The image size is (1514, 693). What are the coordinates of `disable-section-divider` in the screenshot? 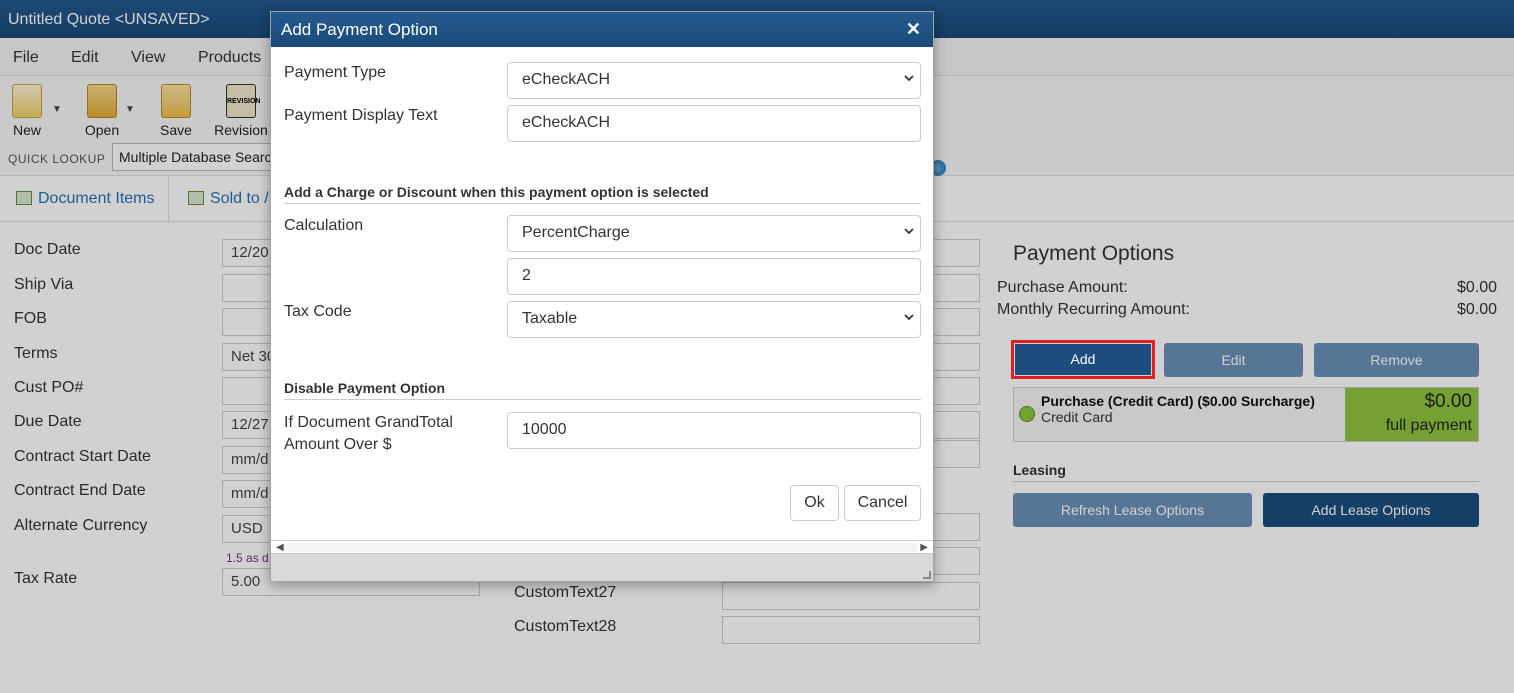 It's located at (602, 399).